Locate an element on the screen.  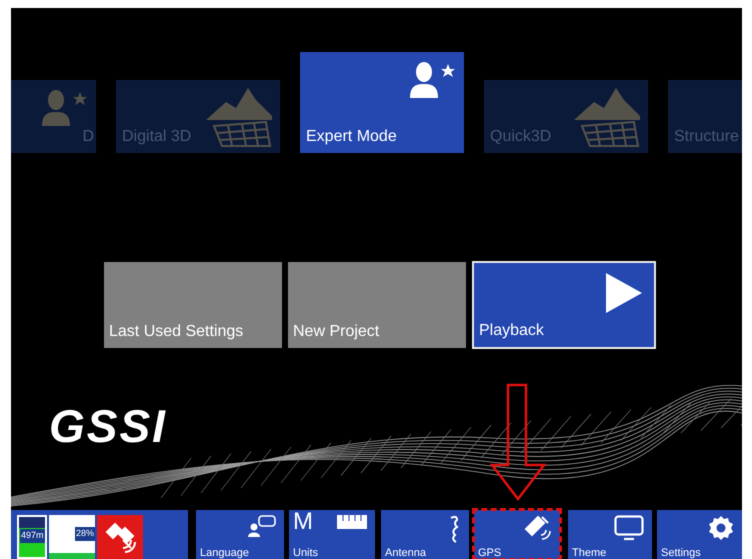
gssi-logo: GSSI is located at coordinates (108, 426).